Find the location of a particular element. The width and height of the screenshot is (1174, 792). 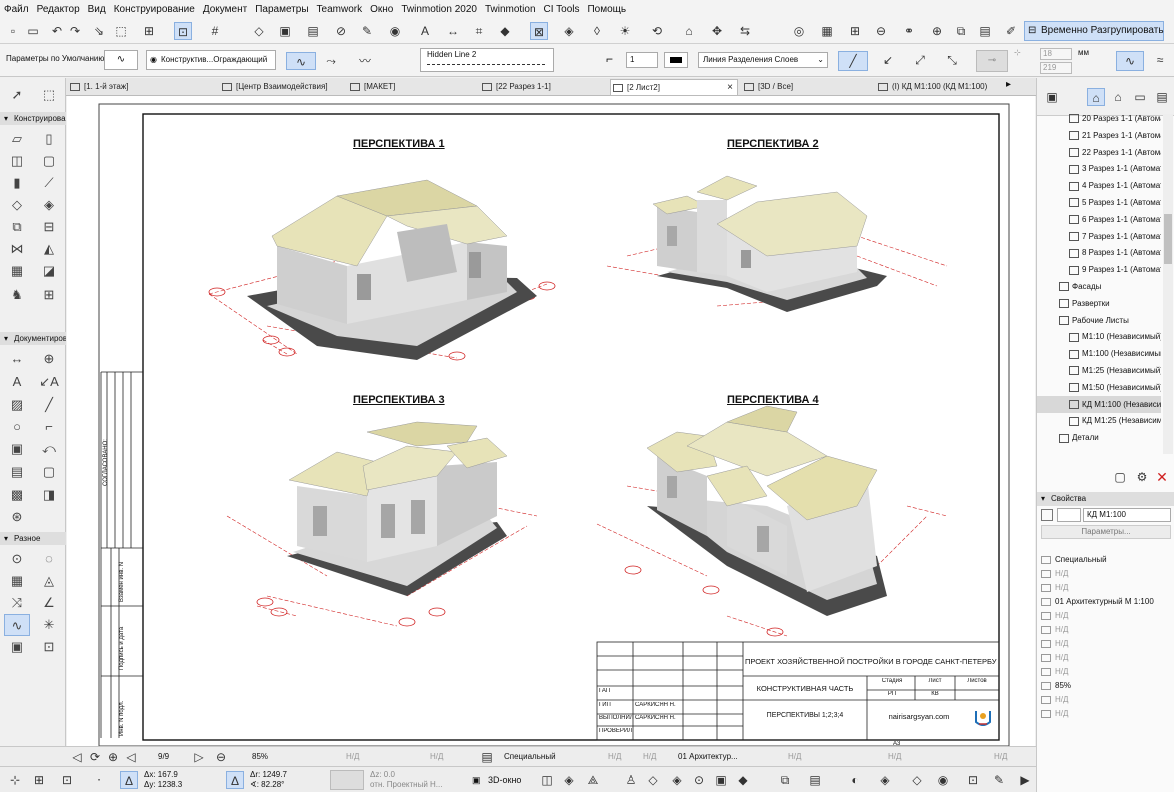

teamwork-icon: ⊕ is located at coordinates (937, 31).